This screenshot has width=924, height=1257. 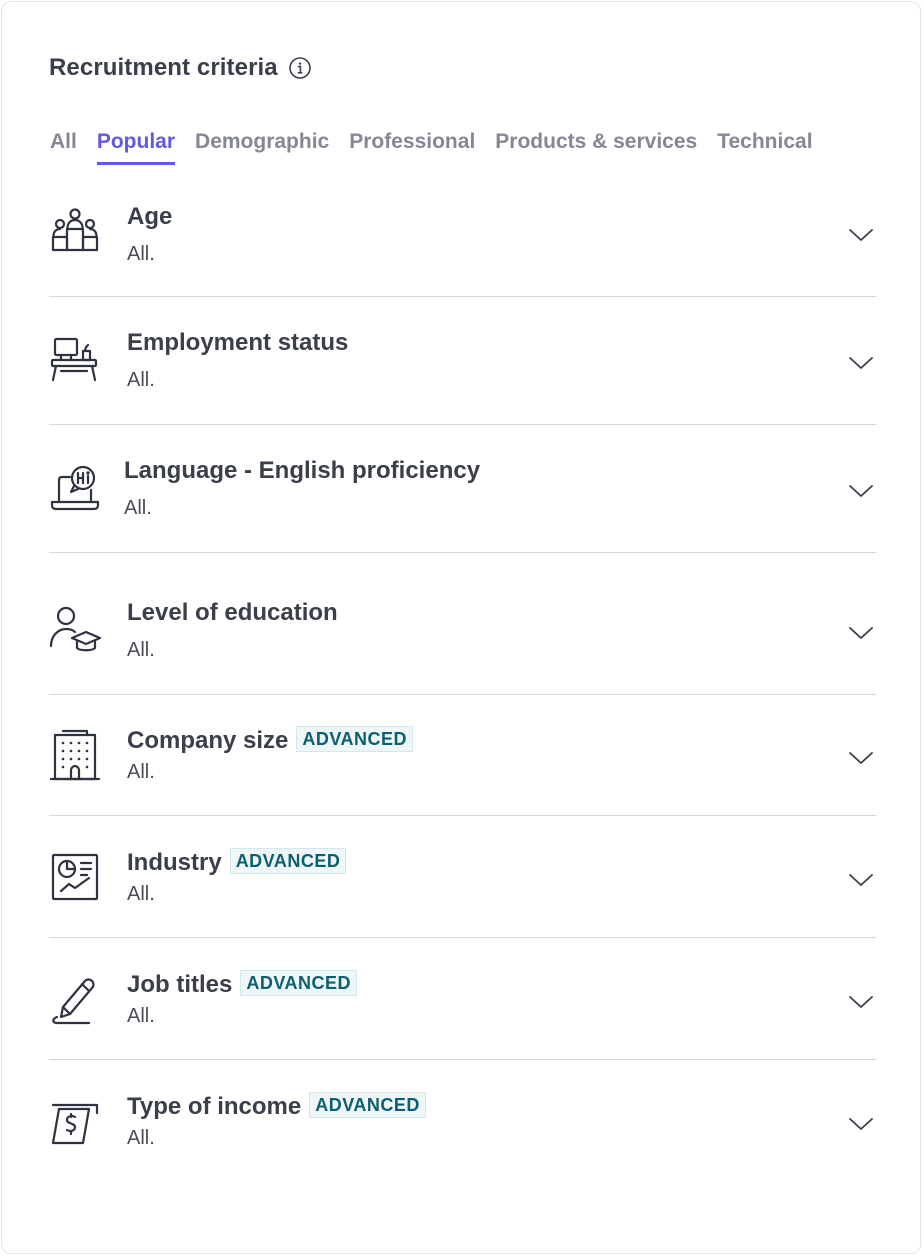 What do you see at coordinates (300, 68) in the screenshot?
I see `info-icon` at bounding box center [300, 68].